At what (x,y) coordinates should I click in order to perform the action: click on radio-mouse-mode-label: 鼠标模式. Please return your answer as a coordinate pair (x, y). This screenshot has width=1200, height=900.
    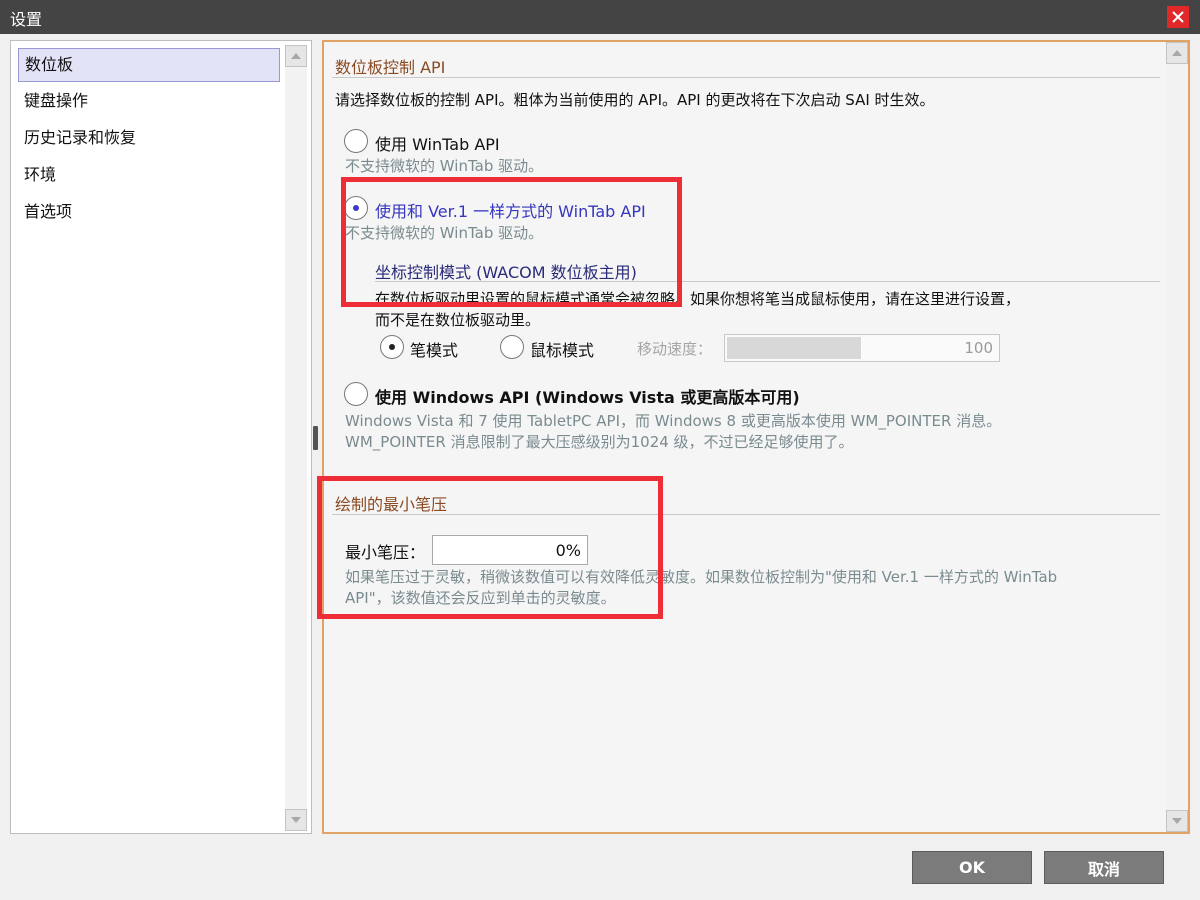
    Looking at the image, I should click on (562, 349).